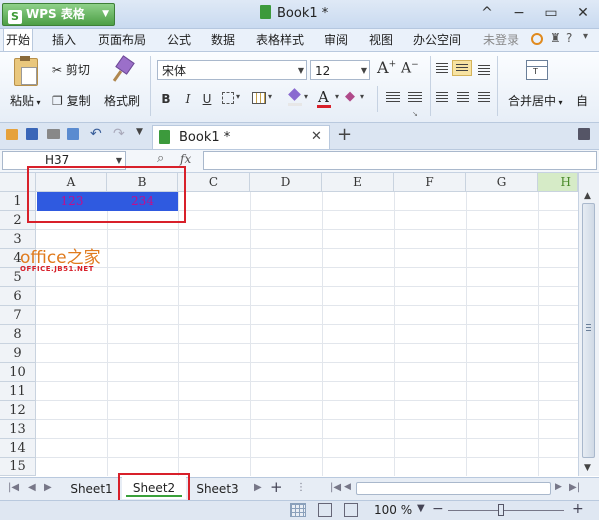 Image resolution: width=599 pixels, height=520 pixels. Describe the element at coordinates (381, 40) in the screenshot. I see `menu-view: 视图` at that location.